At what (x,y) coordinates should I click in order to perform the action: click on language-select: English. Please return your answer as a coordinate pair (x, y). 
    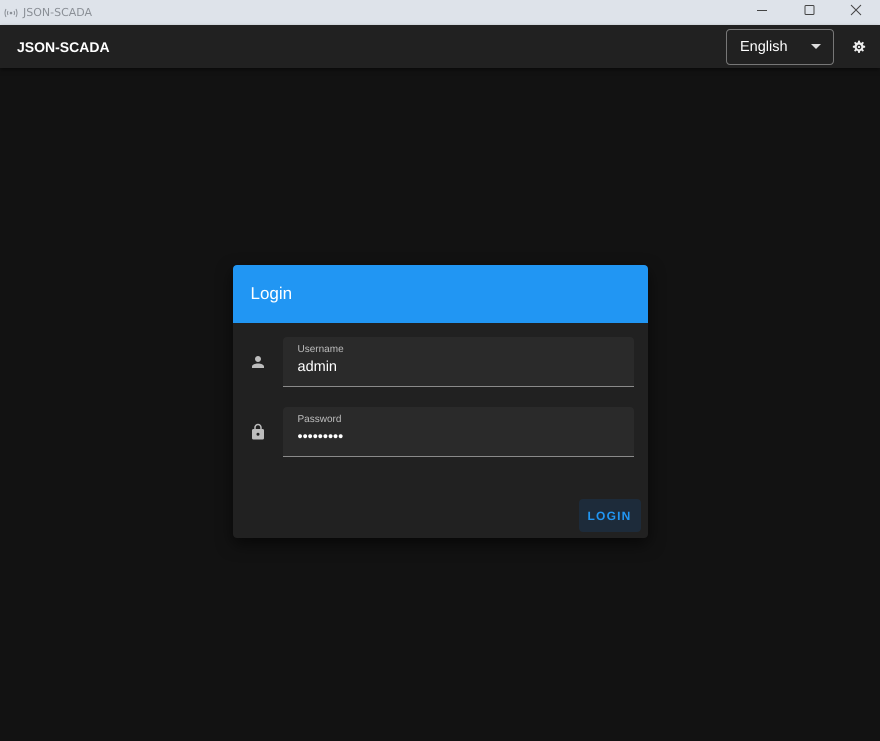
    Looking at the image, I should click on (780, 46).